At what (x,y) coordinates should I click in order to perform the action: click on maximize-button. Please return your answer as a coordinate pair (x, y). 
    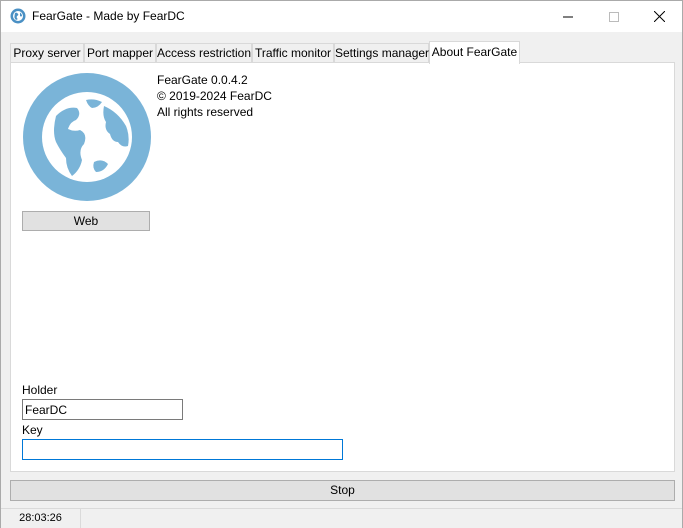
    Looking at the image, I should click on (614, 16).